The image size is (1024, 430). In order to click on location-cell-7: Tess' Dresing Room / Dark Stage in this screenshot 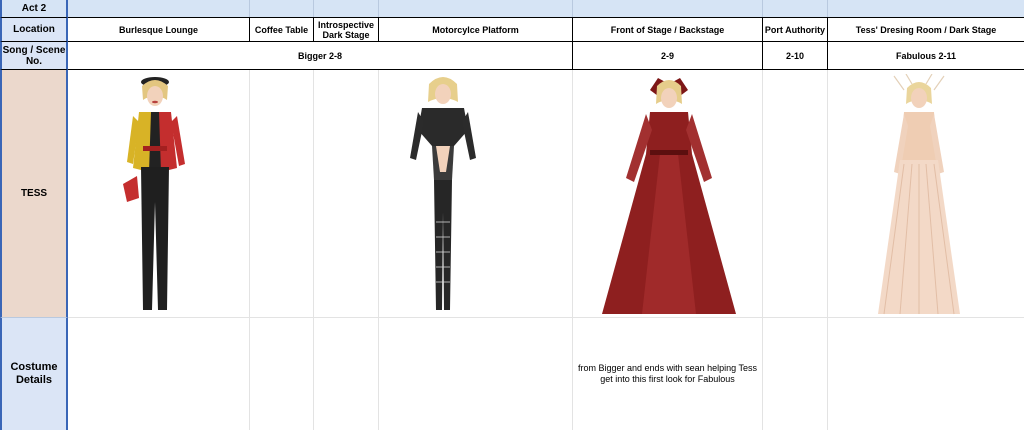, I will do `click(926, 29)`.